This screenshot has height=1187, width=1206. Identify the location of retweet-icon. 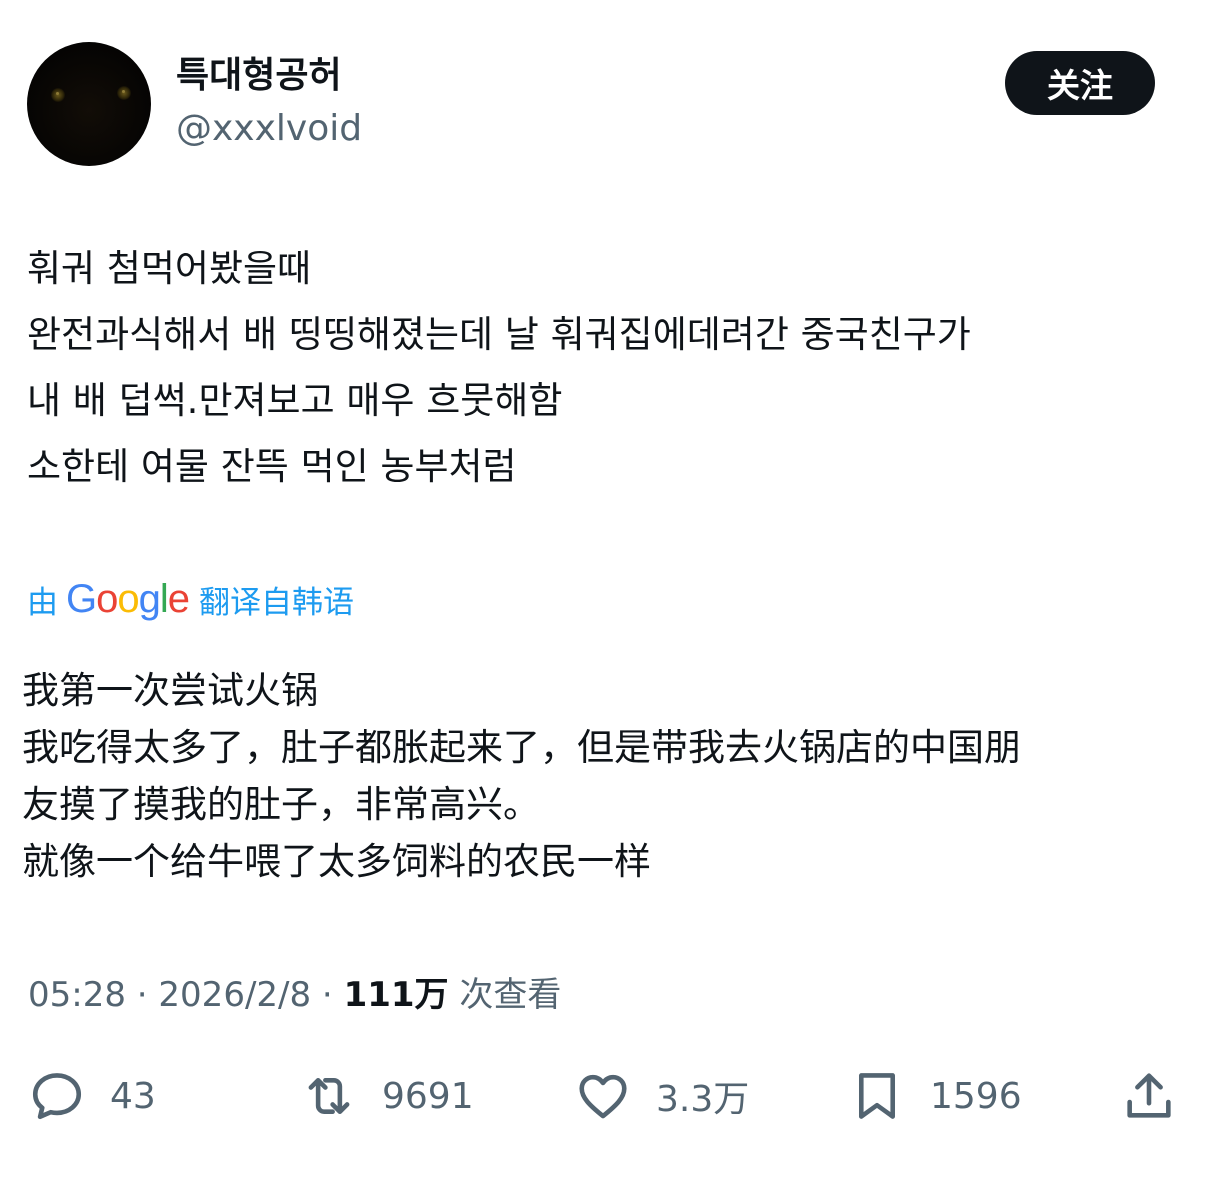
(329, 1096).